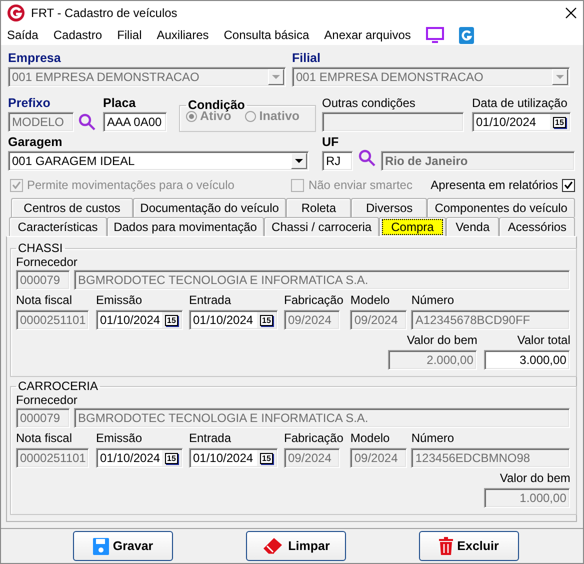 The height and width of the screenshot is (564, 584). What do you see at coordinates (58, 386) in the screenshot?
I see `section-title: CARROCERIA` at bounding box center [58, 386].